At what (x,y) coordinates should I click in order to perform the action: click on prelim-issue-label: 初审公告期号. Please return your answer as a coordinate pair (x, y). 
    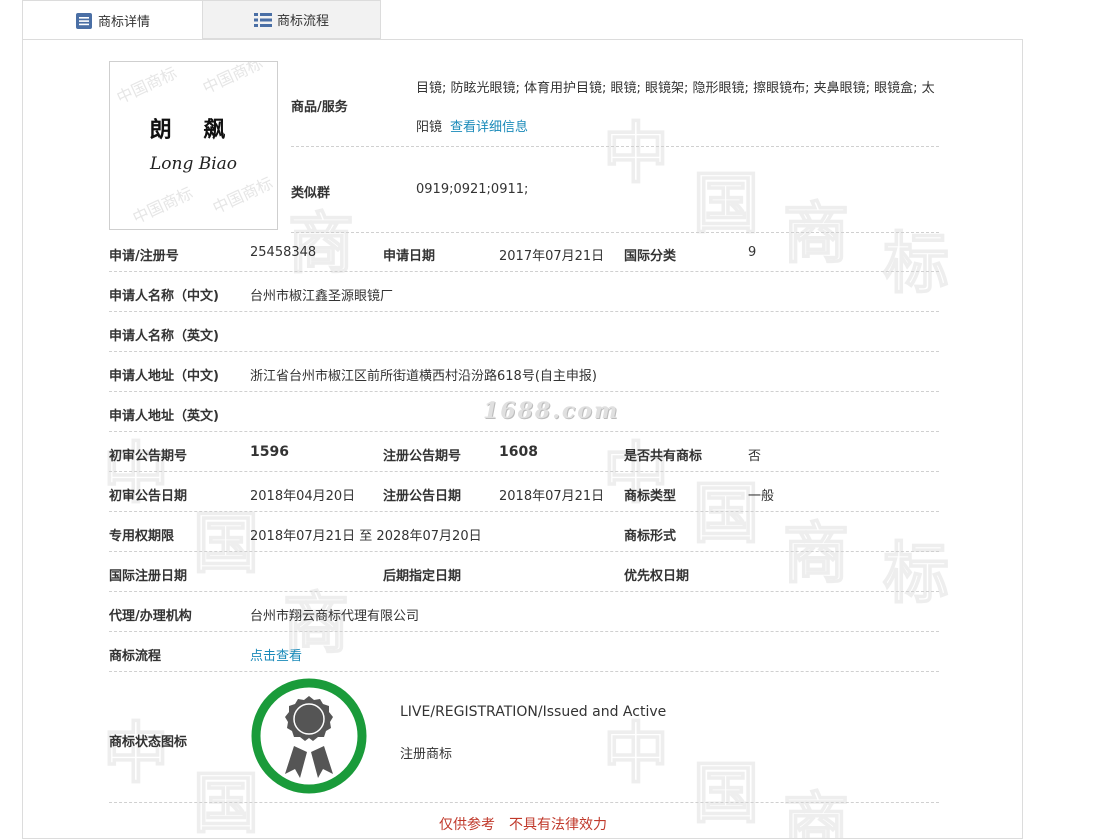
    Looking at the image, I should click on (148, 456).